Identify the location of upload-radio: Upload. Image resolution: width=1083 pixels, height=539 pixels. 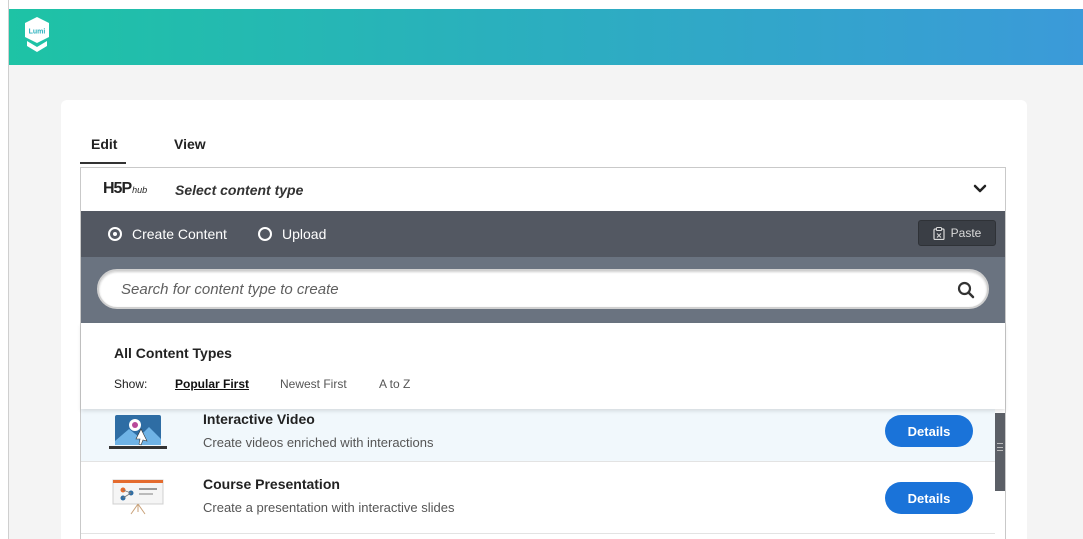
(292, 234).